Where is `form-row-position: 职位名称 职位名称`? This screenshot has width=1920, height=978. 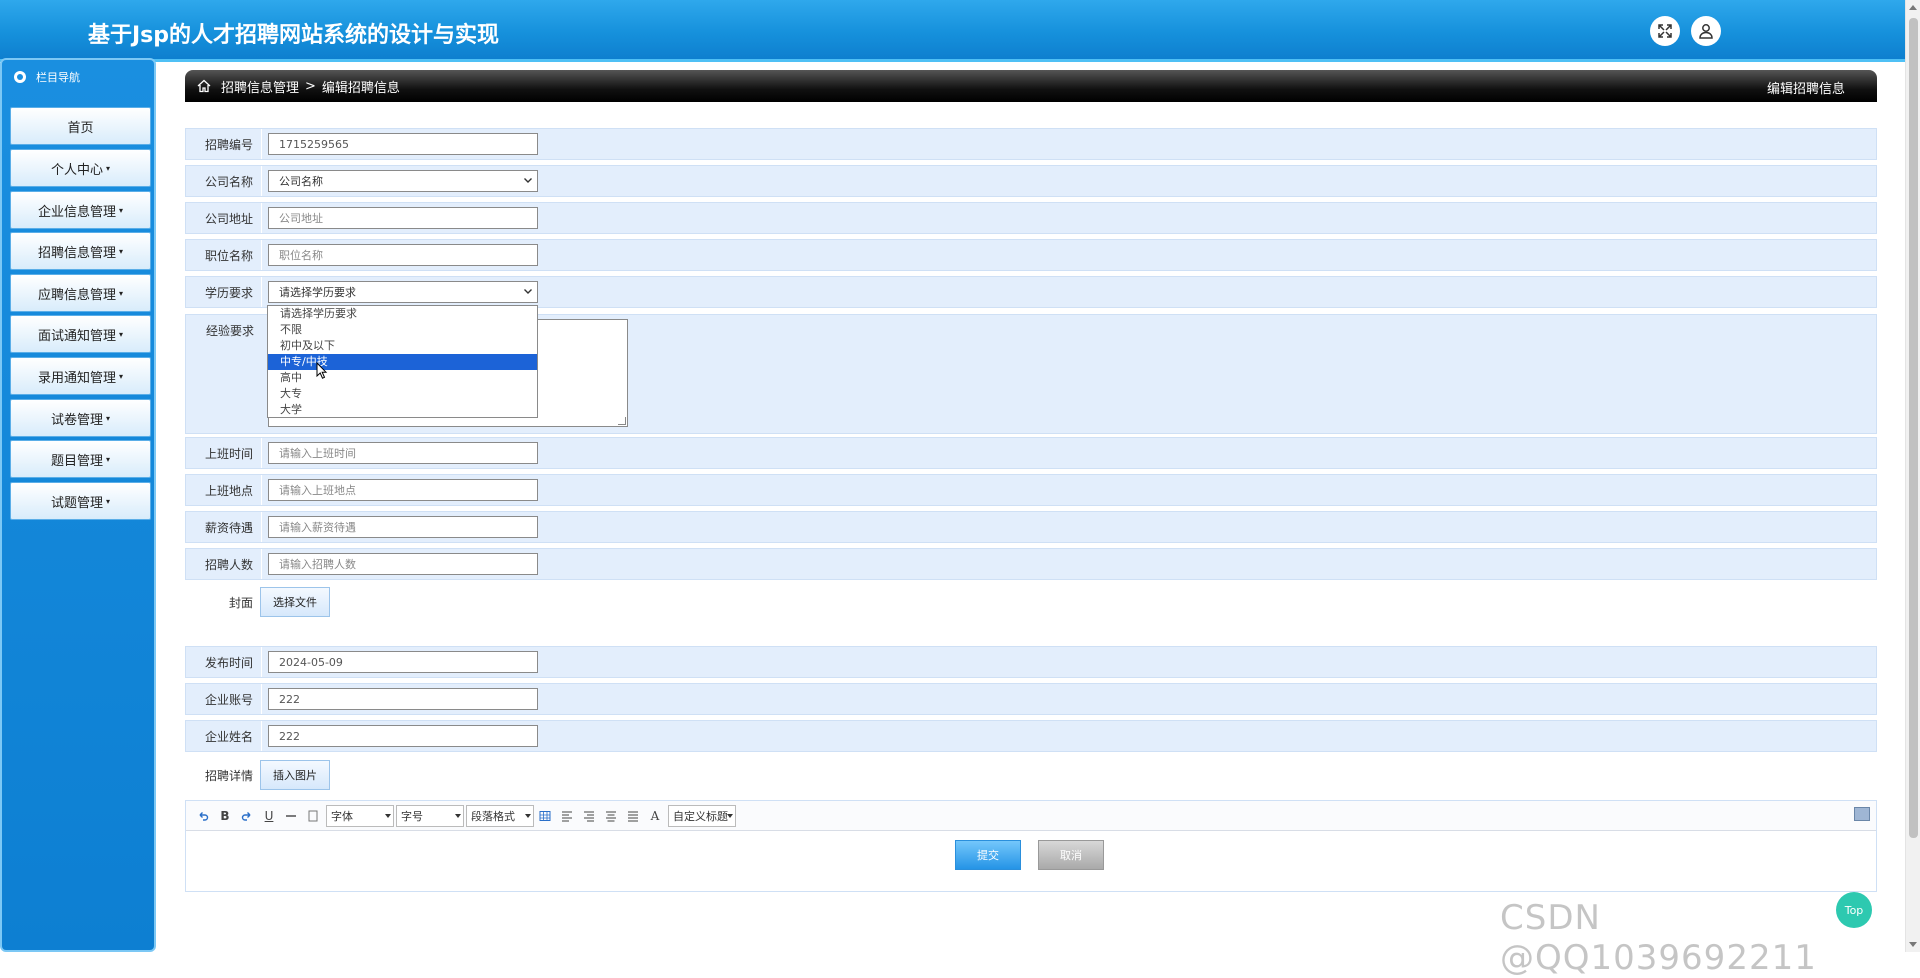 form-row-position: 职位名称 职位名称 is located at coordinates (1031, 255).